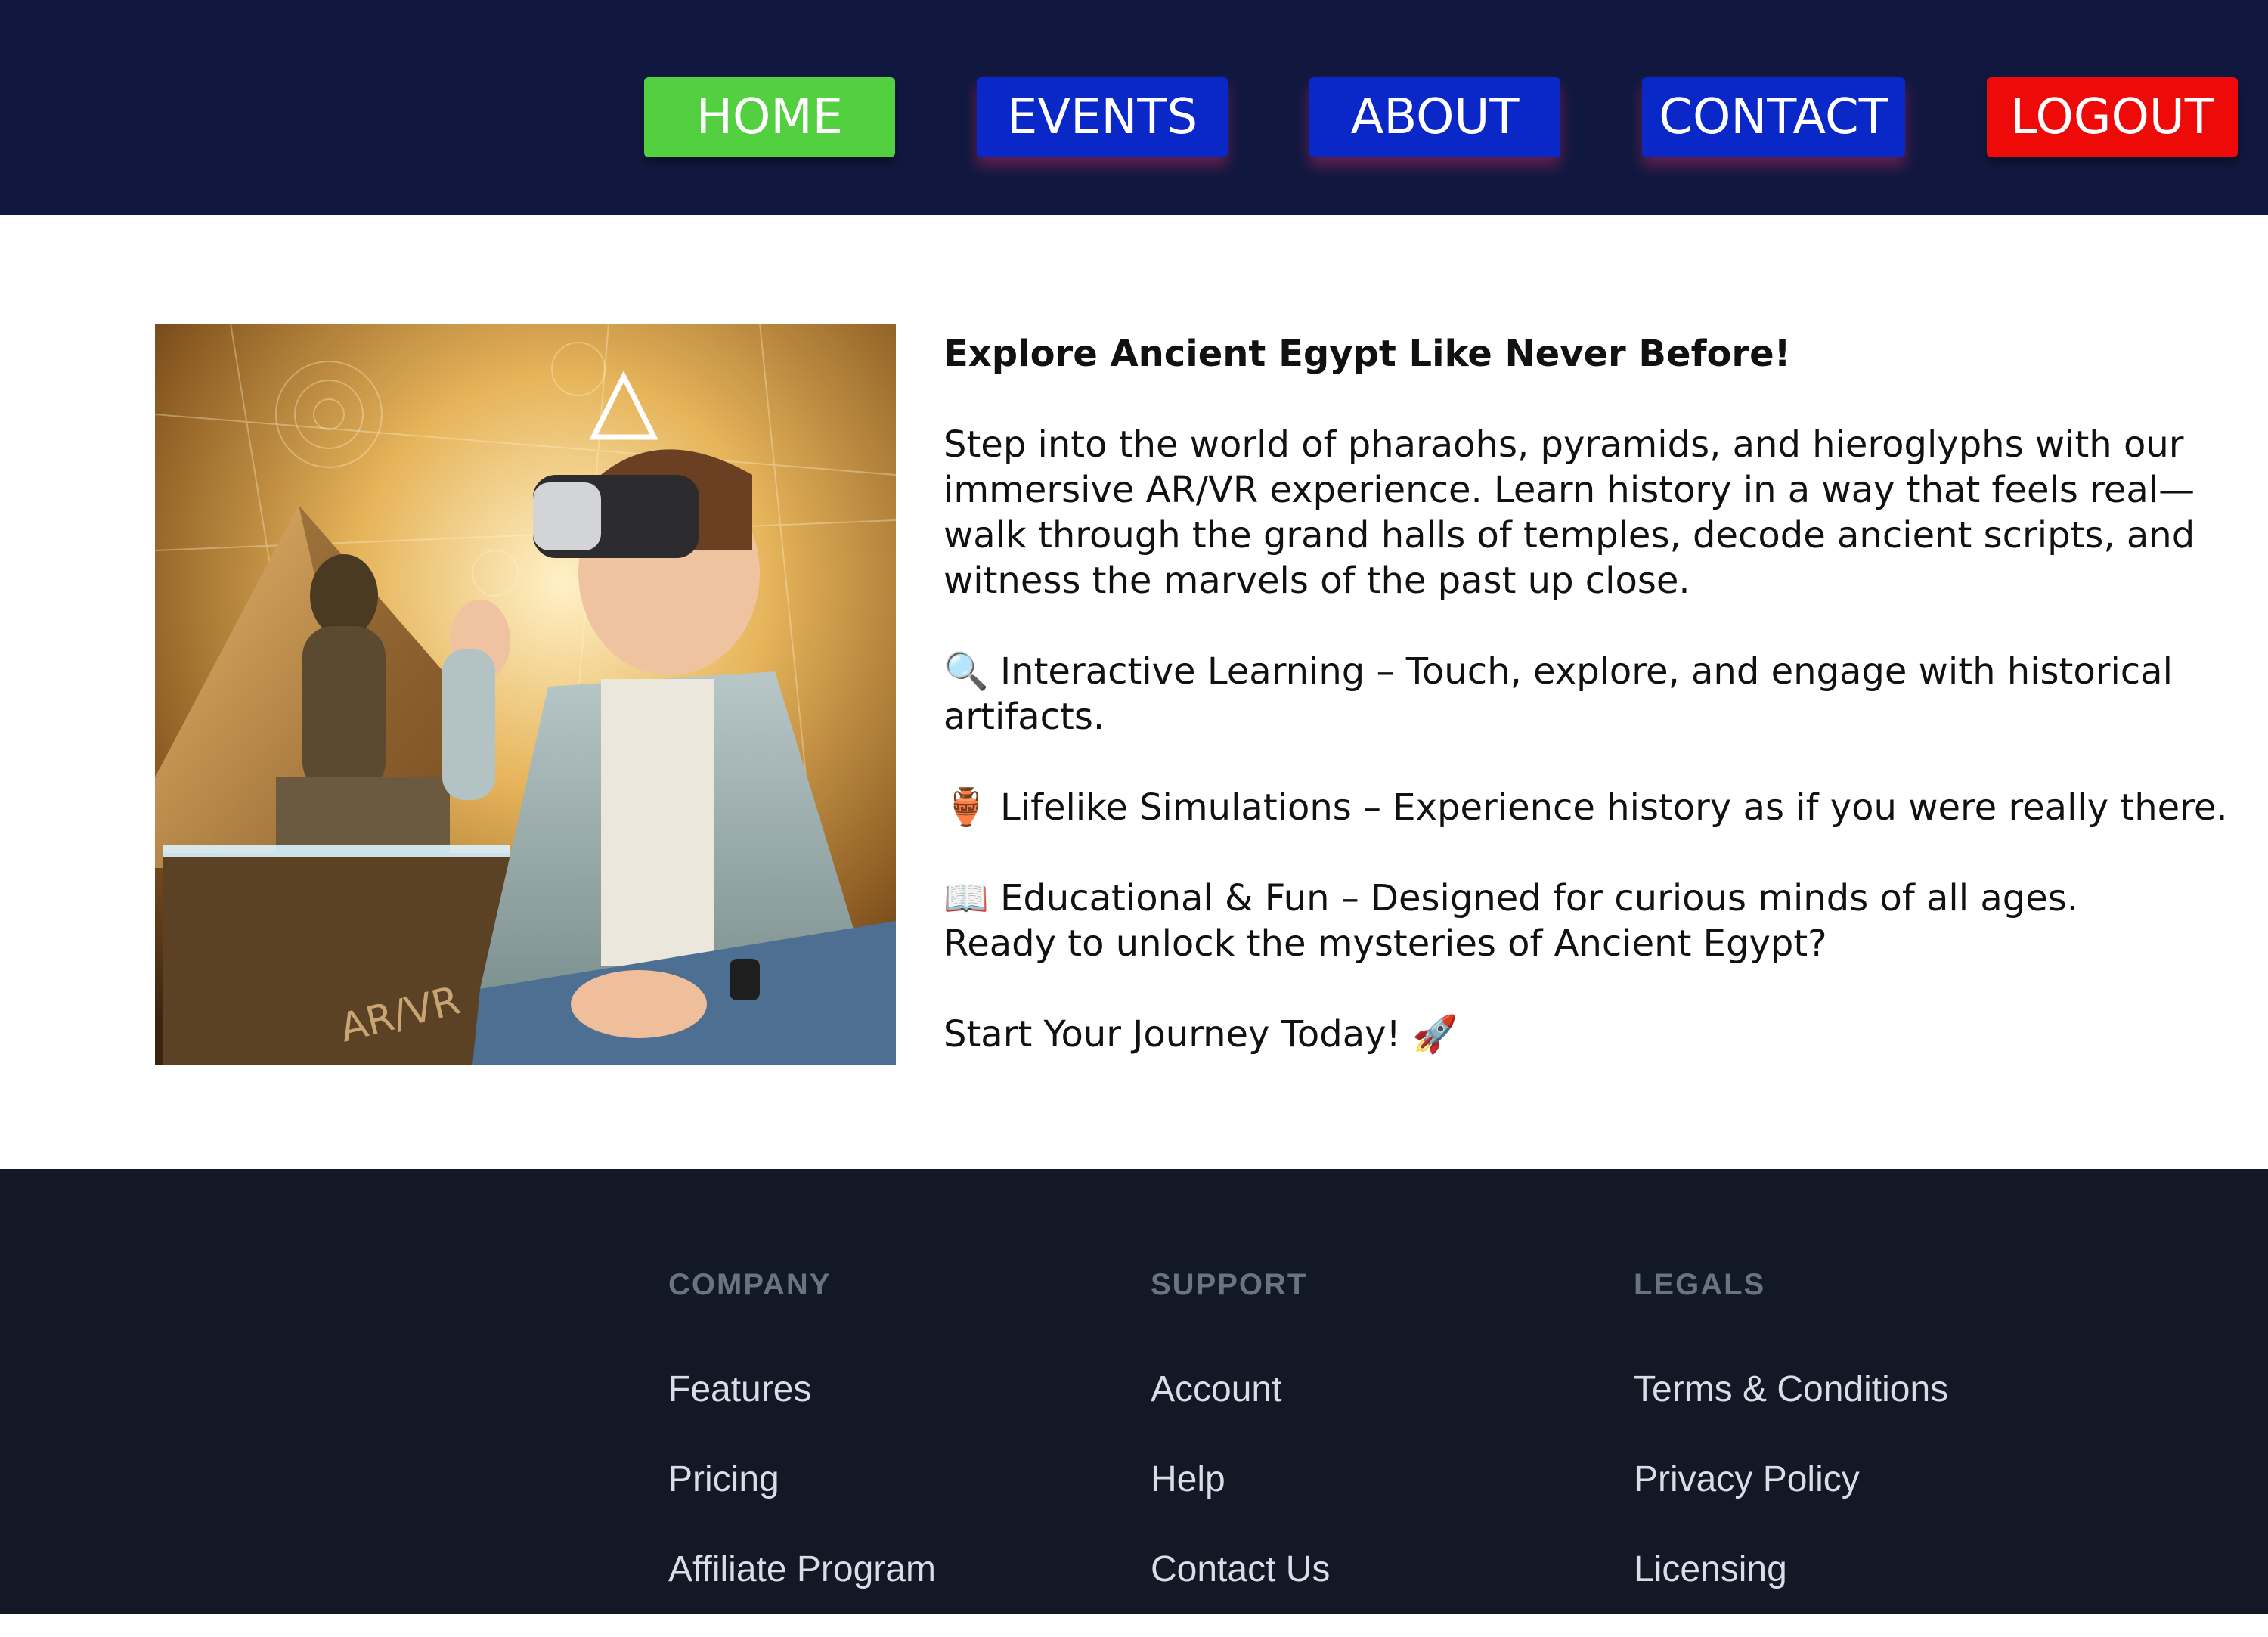  What do you see at coordinates (2112, 117) in the screenshot?
I see `logout-button: LOGOUT` at bounding box center [2112, 117].